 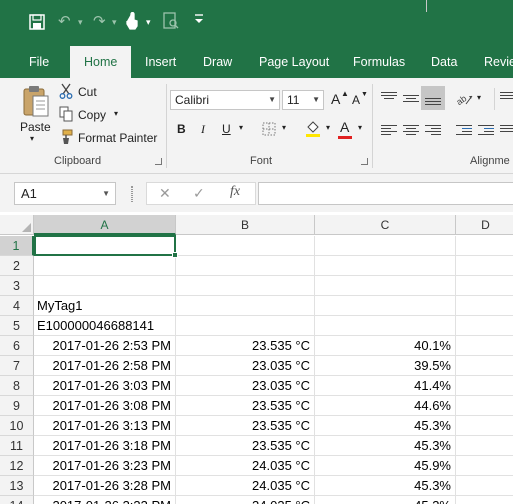 I want to click on row-header: 11, so click(x=17, y=446).